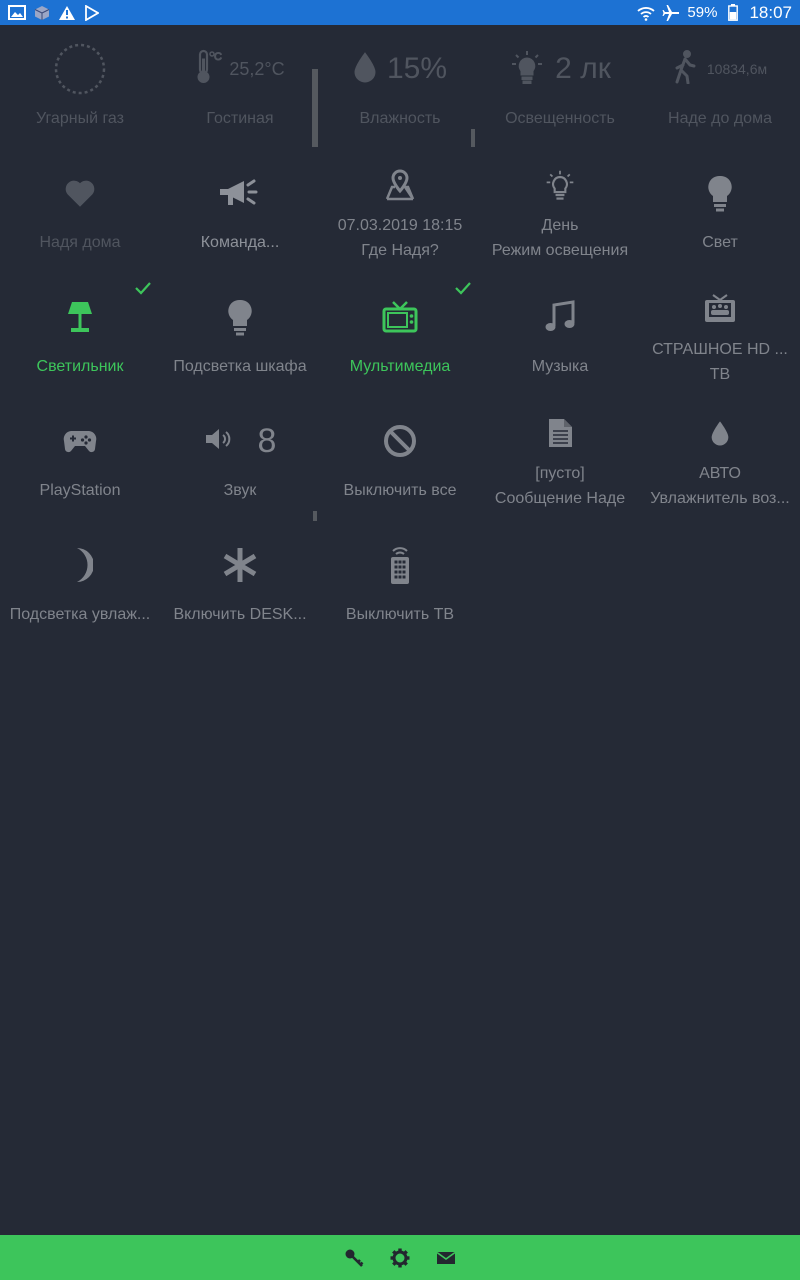  Describe the element at coordinates (80, 366) in the screenshot. I see `tile-lamp-label: Светильник` at that location.